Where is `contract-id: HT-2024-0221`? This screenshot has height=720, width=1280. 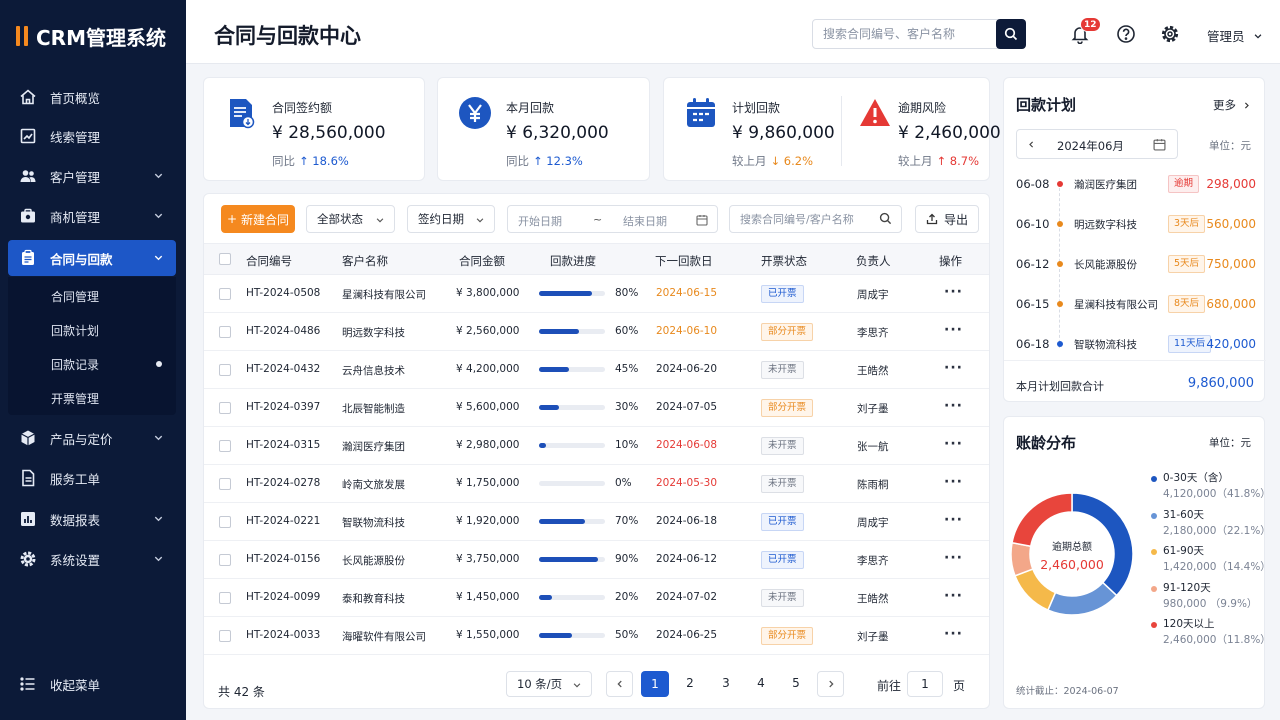 contract-id: HT-2024-0221 is located at coordinates (283, 521).